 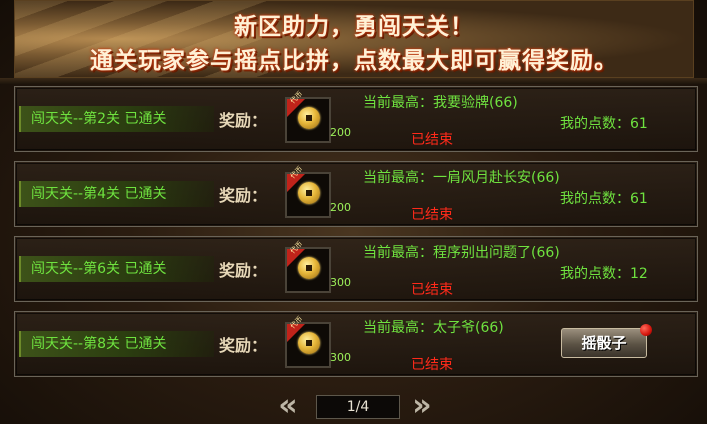 What do you see at coordinates (288, 406) in the screenshot?
I see `double-chevron-left-icon: «` at bounding box center [288, 406].